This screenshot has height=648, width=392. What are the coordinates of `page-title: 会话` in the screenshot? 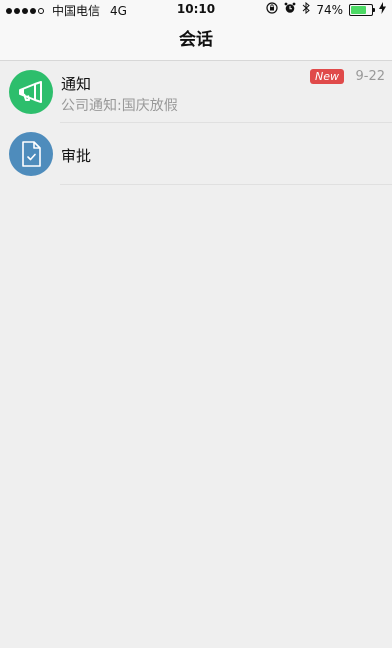 It's located at (196, 40).